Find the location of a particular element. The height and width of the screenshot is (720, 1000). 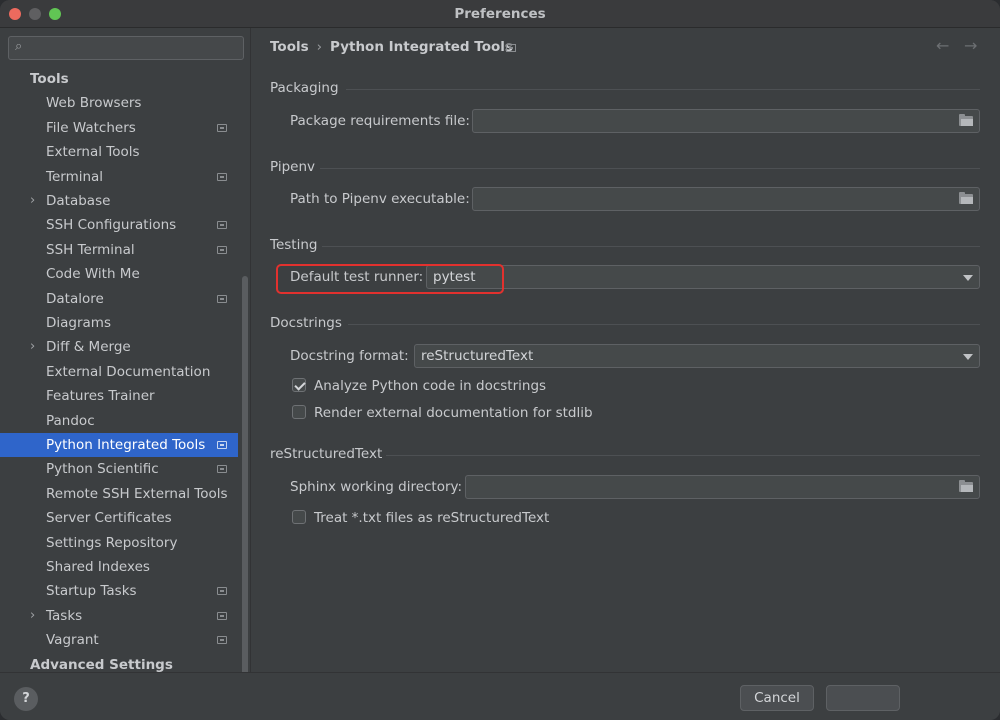

sidebar-item-pandoc: Pandoc is located at coordinates (119, 421).